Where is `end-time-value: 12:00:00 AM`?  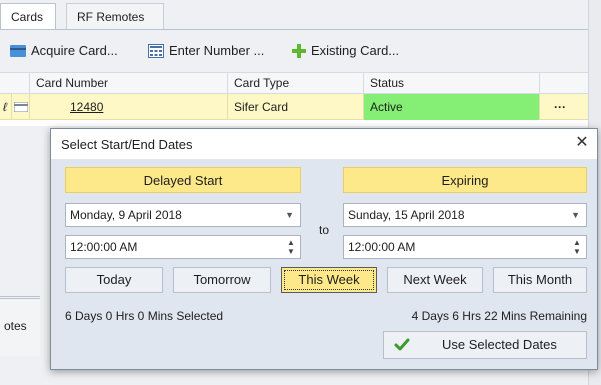
end-time-value: 12:00:00 AM is located at coordinates (382, 247).